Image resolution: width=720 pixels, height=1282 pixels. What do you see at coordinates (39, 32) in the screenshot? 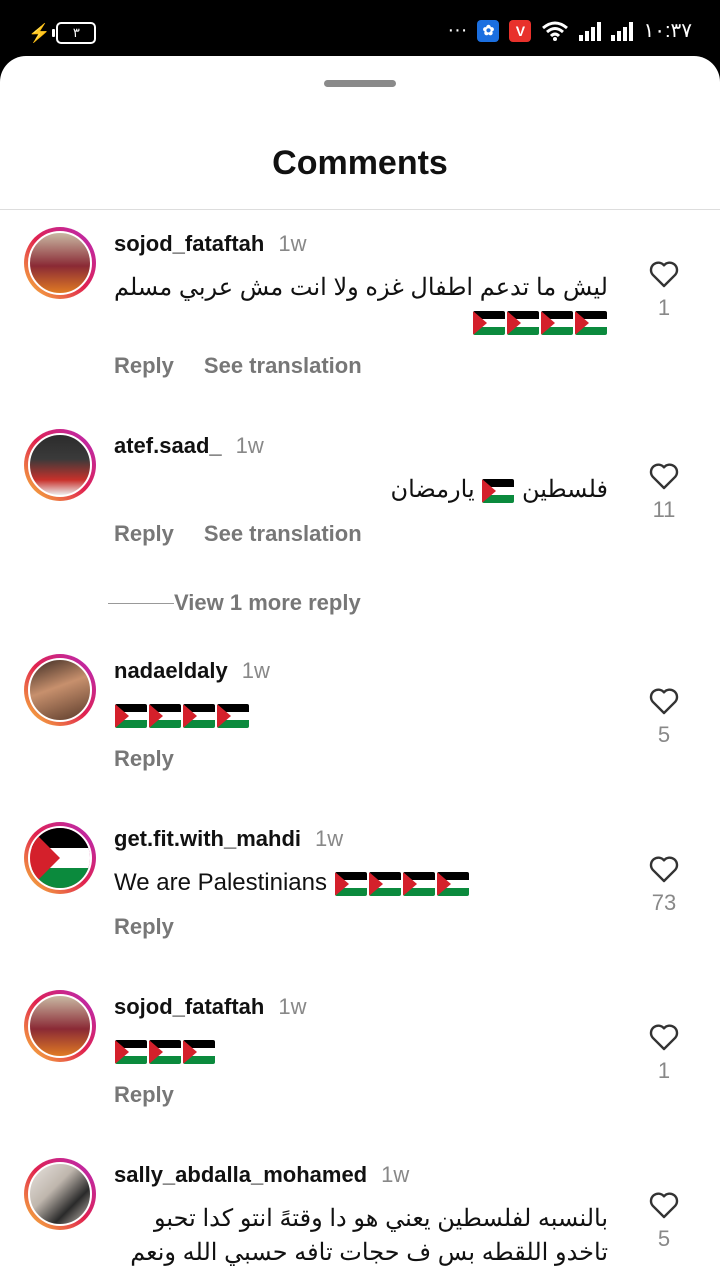
I see `charging-icon: ⚡` at bounding box center [39, 32].